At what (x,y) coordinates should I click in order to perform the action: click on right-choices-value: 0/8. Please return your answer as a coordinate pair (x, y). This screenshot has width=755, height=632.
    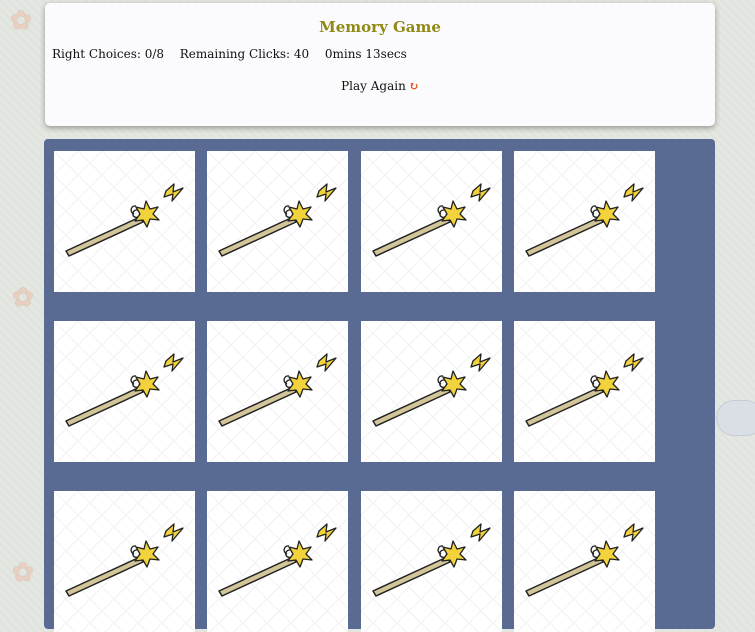
    Looking at the image, I should click on (154, 54).